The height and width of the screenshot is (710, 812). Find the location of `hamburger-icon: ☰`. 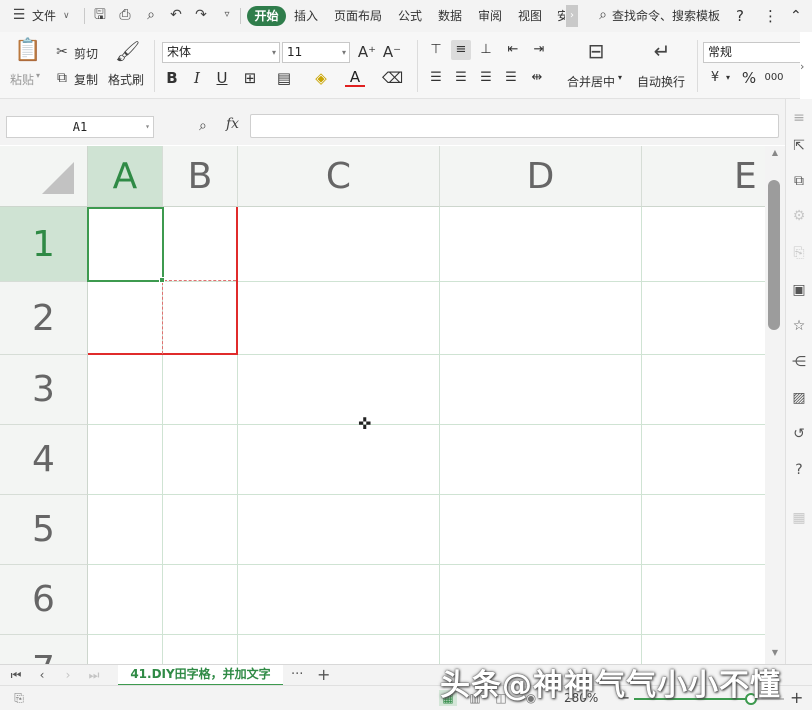

hamburger-icon: ☰ is located at coordinates (19, 15).